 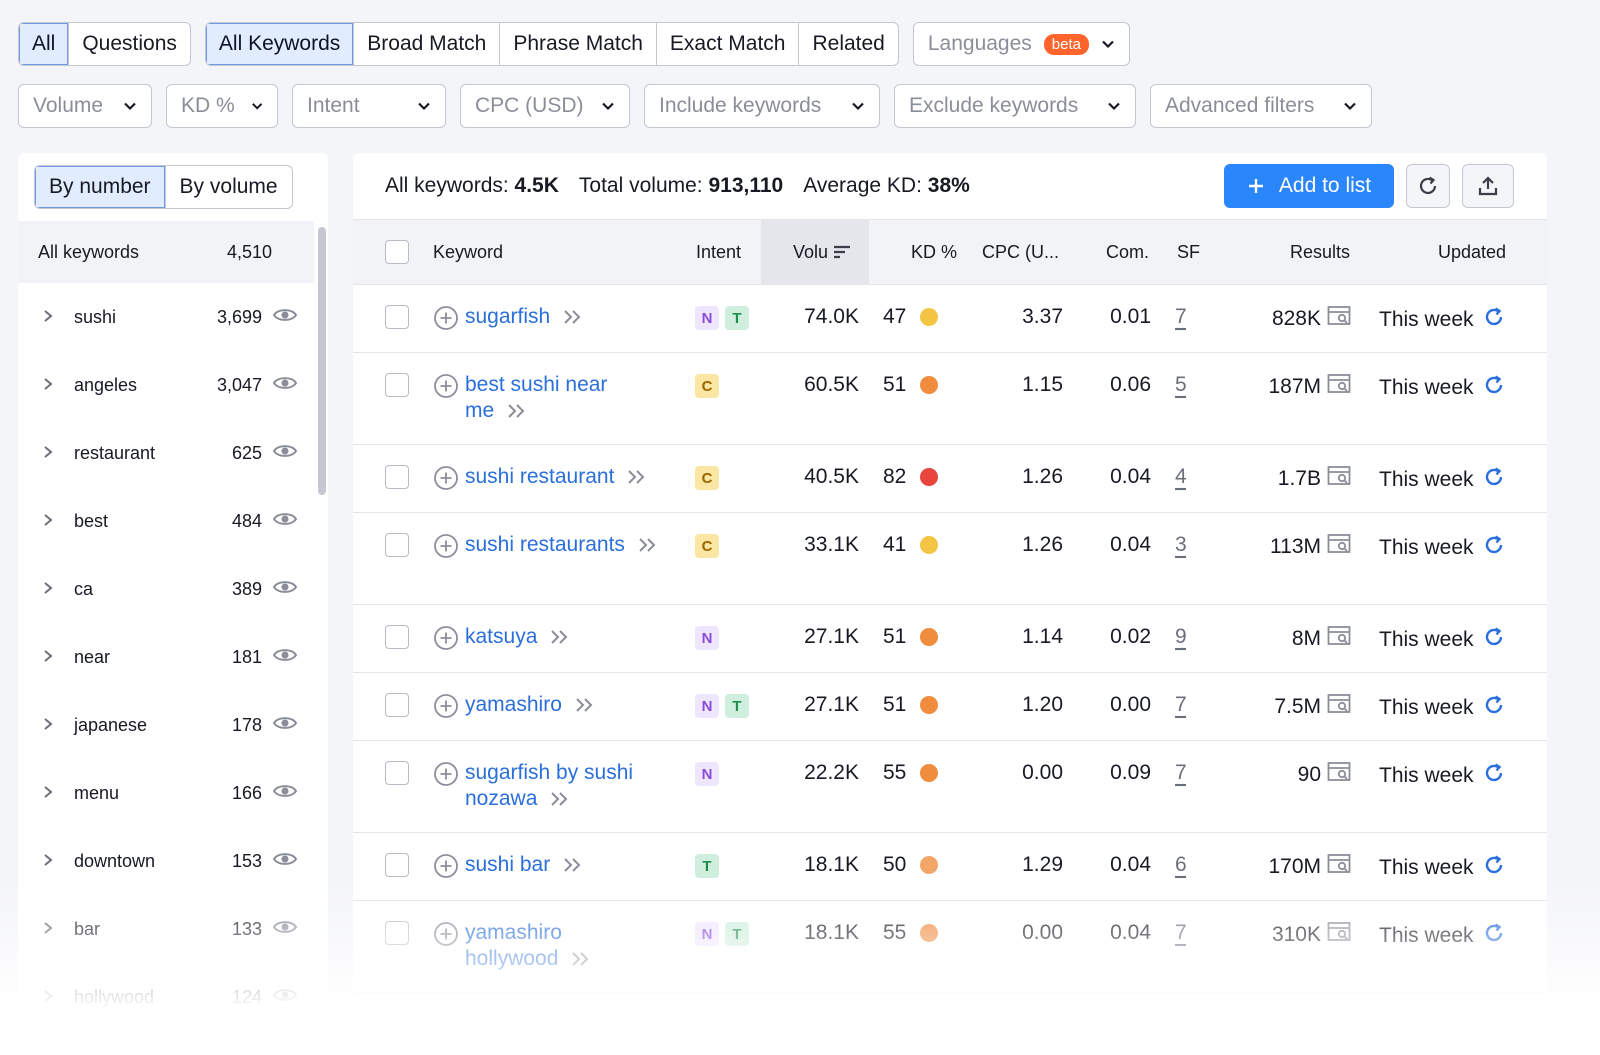 What do you see at coordinates (1309, 186) in the screenshot?
I see `add-to-list-button: Add to list` at bounding box center [1309, 186].